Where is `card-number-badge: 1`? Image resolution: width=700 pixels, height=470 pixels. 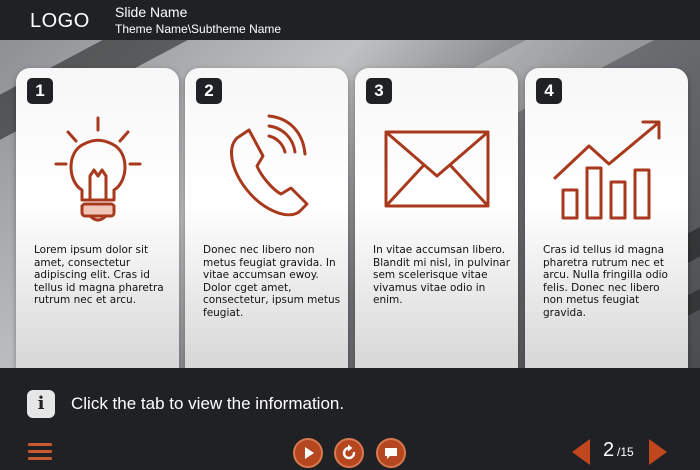
card-number-badge: 1 is located at coordinates (40, 91).